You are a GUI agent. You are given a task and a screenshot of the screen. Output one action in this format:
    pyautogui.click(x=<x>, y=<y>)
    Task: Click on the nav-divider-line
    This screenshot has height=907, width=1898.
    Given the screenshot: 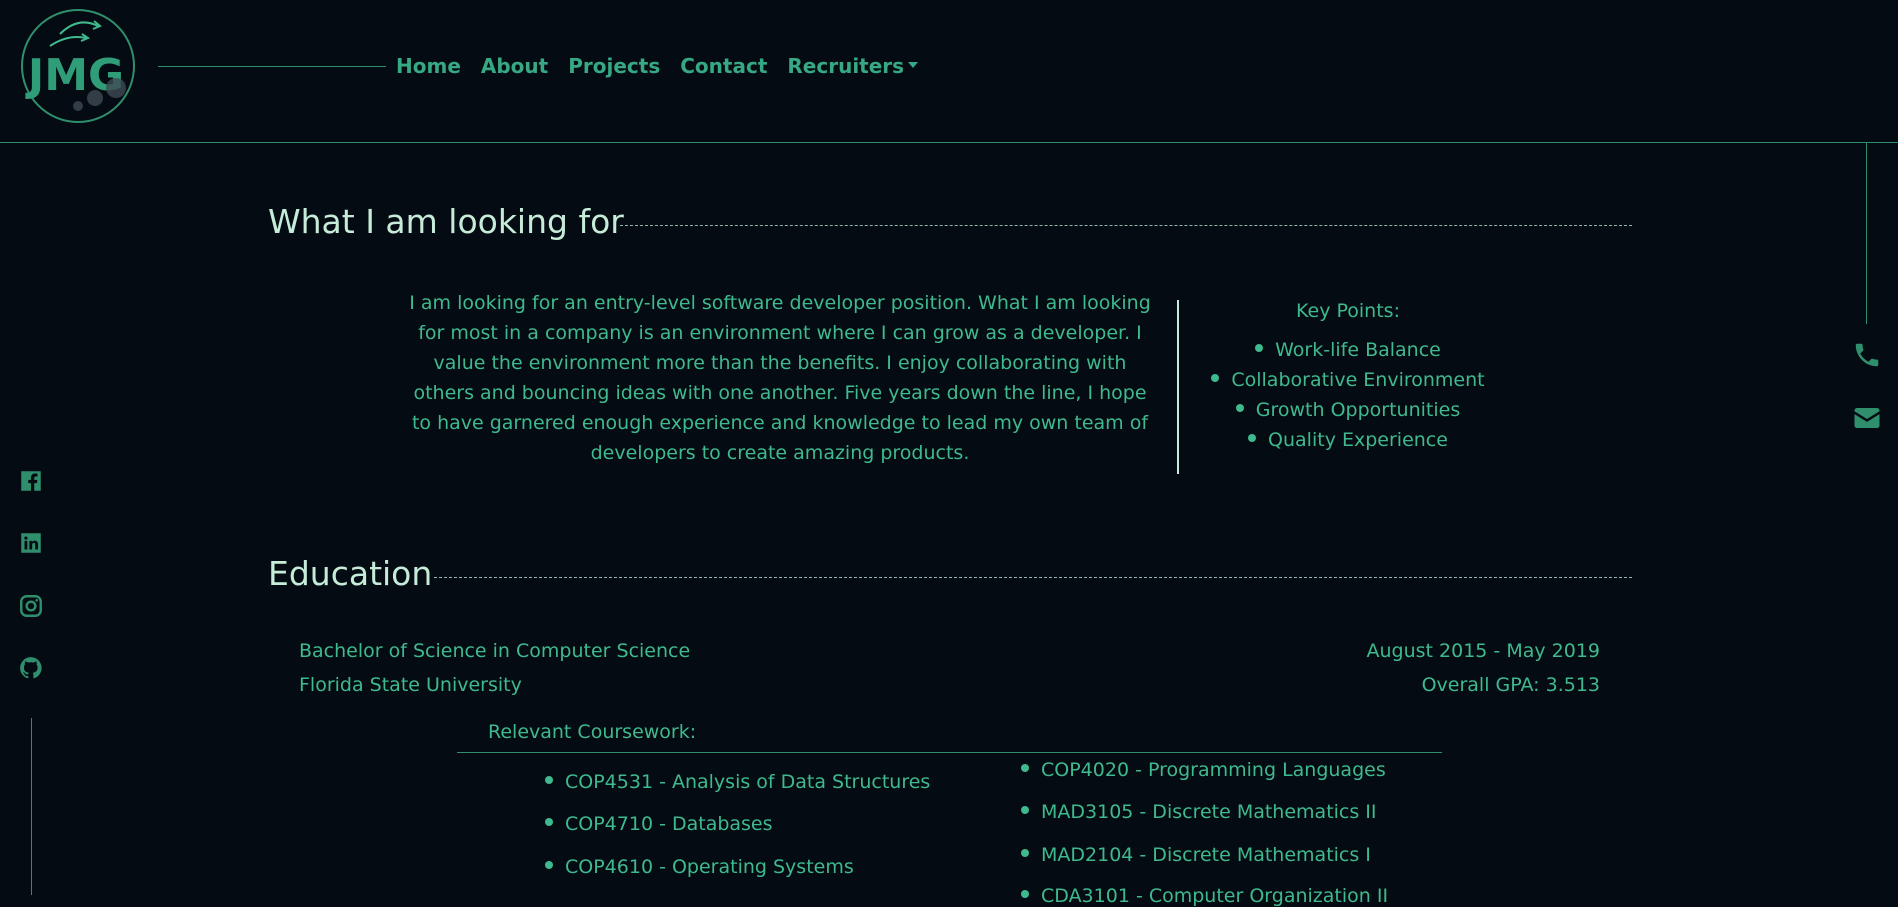 What is the action you would take?
    pyautogui.click(x=272, y=66)
    